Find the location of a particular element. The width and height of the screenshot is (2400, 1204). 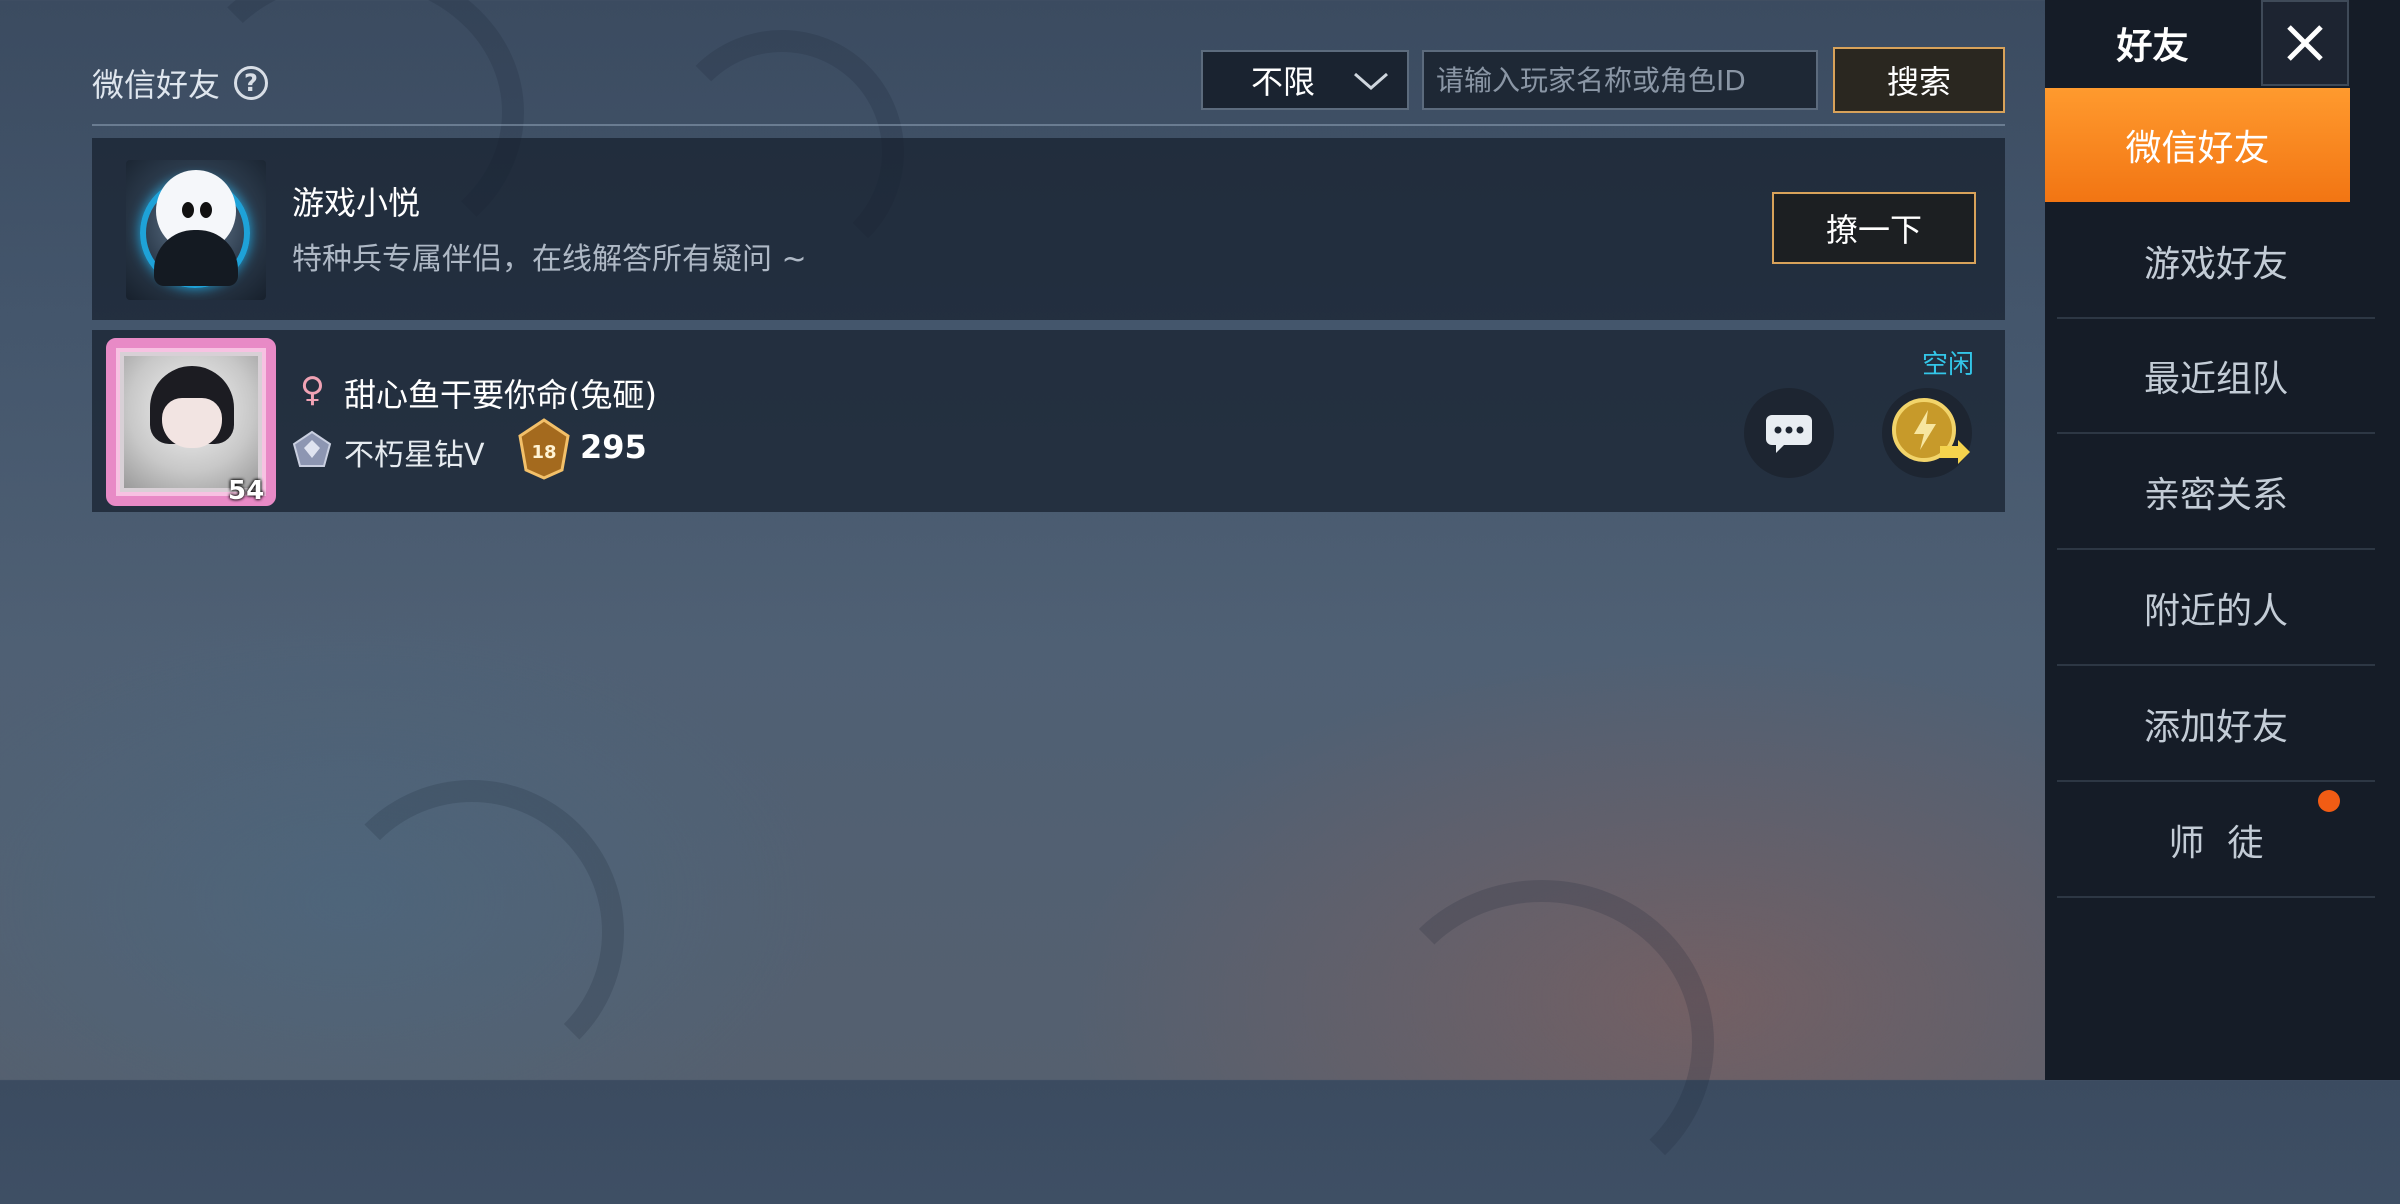

header-divider is located at coordinates (1048, 125).